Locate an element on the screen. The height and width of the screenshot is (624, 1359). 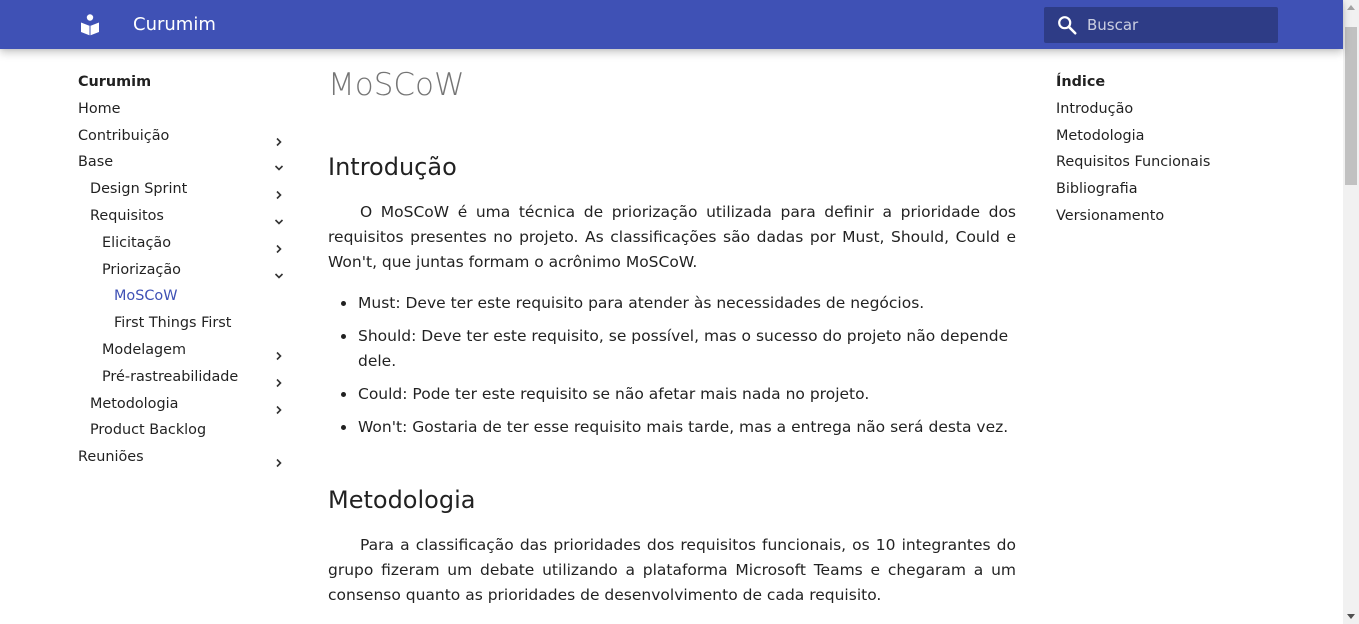
search-box is located at coordinates (1161, 25).